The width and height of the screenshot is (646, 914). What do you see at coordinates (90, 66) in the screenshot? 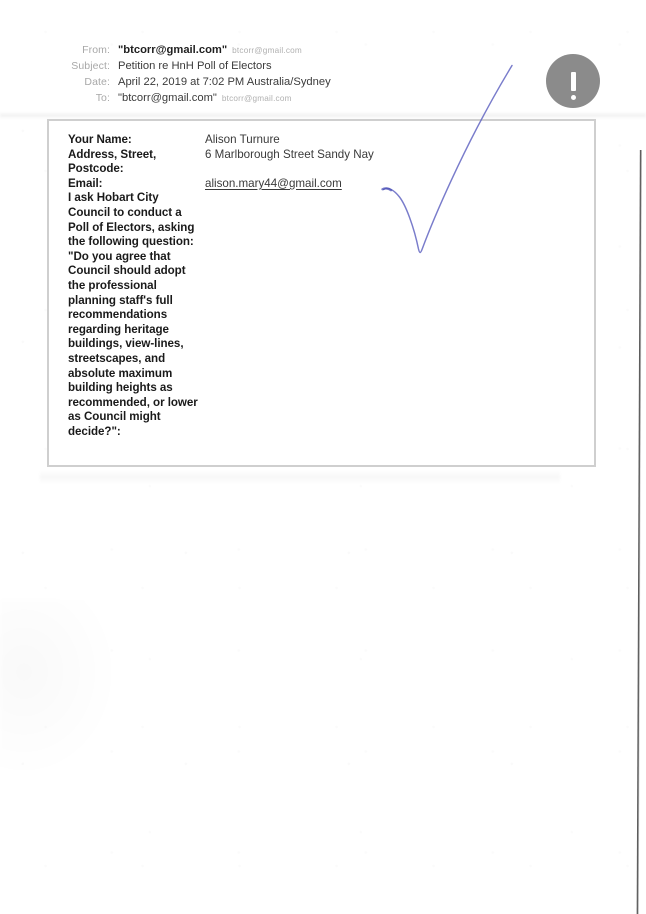
I see `subject-label: Subject:` at bounding box center [90, 66].